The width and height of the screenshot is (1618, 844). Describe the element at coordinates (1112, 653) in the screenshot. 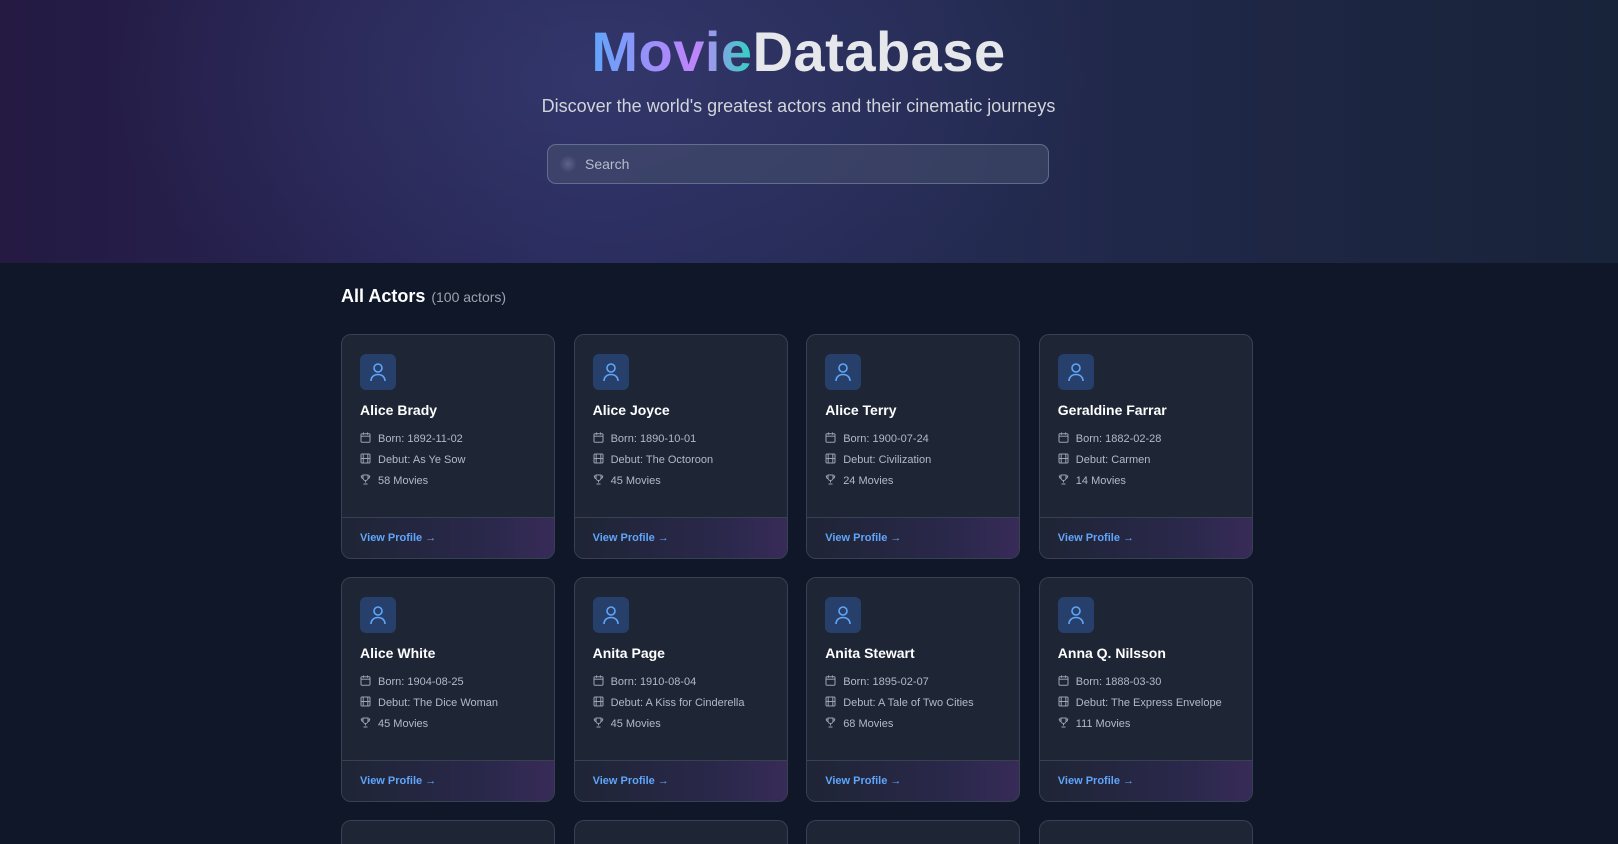

I see `actor-name: Anna Q. Nilsson` at that location.